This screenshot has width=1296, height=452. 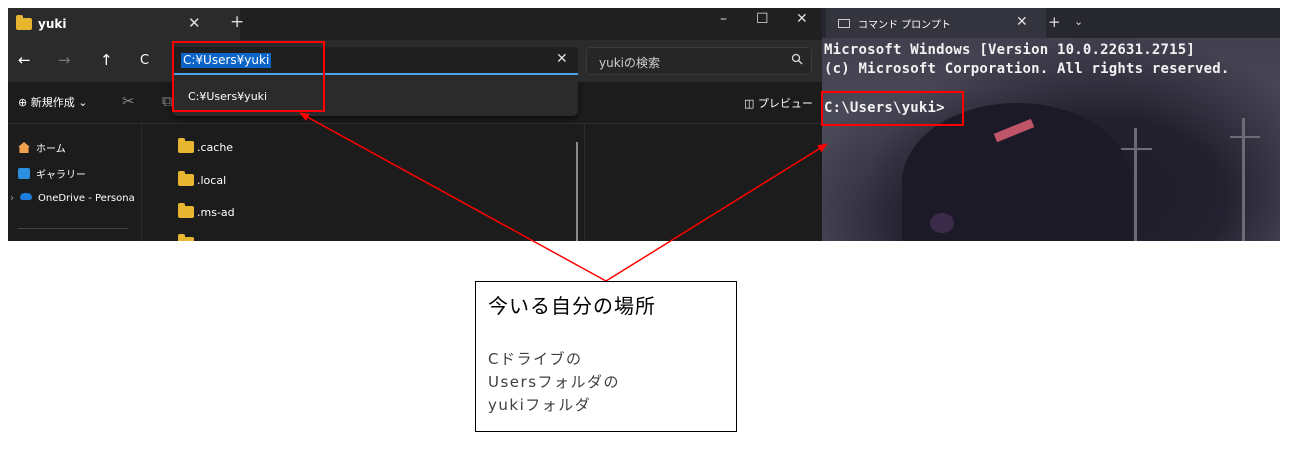 What do you see at coordinates (606, 356) in the screenshot?
I see `annotation-callout: 今いる自分の場所 Cドライブの Usersフォルダの yukiフォルダ` at bounding box center [606, 356].